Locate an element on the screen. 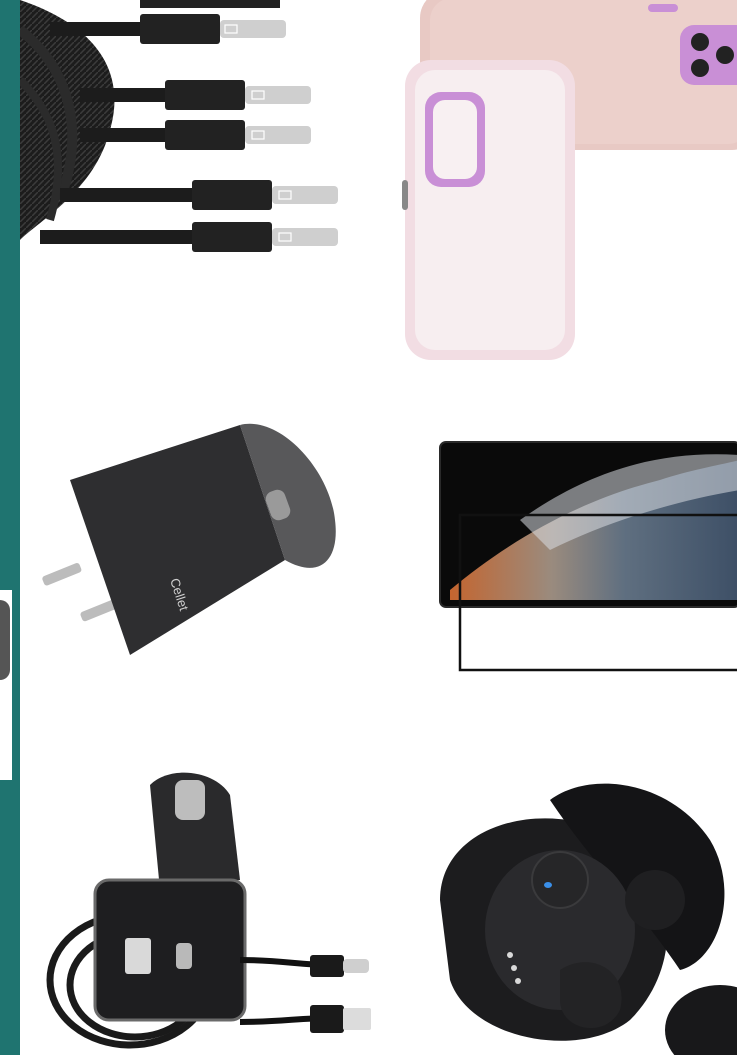  partial-product-edge is located at coordinates (5, 640).